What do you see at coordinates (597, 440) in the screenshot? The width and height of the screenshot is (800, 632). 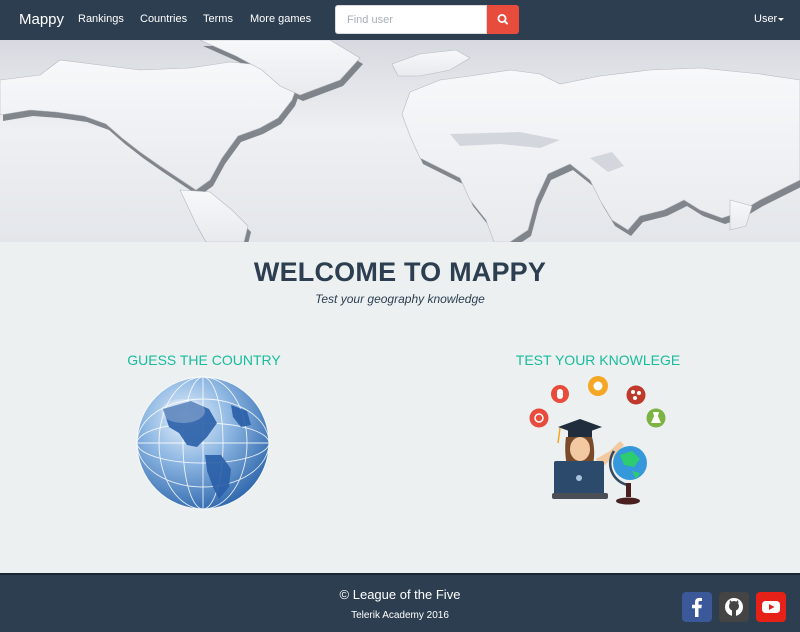 I see `student-illustration` at bounding box center [597, 440].